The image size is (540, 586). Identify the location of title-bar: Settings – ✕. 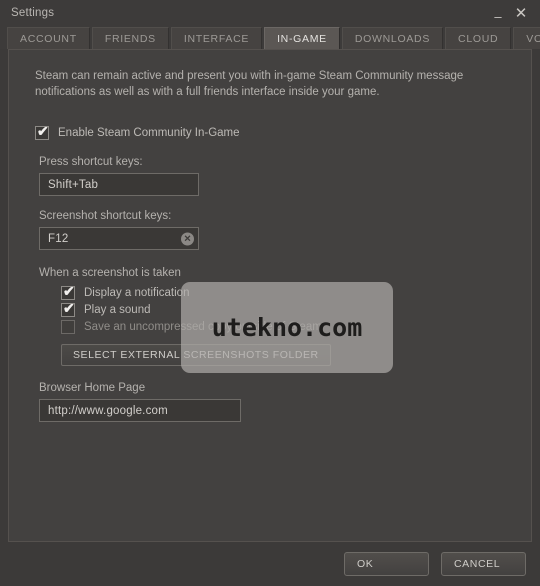
(270, 13).